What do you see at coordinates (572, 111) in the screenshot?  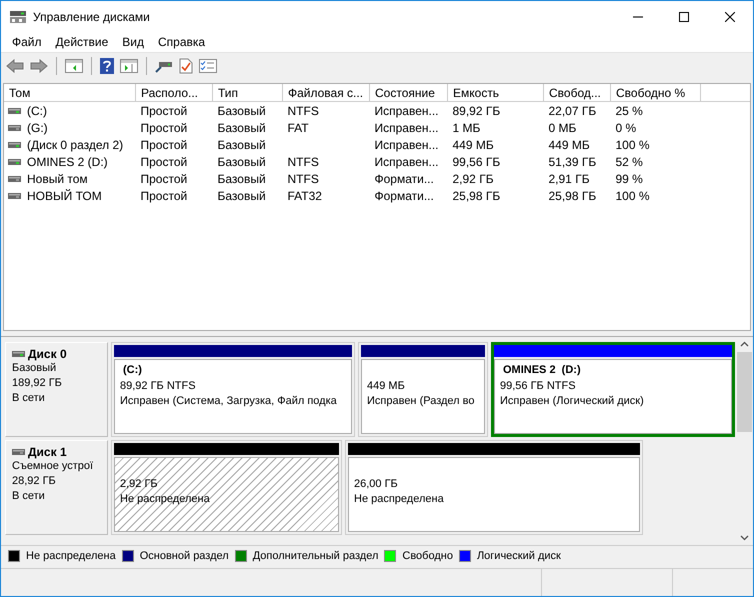 I see `table-cell: 22,07 ГБ` at bounding box center [572, 111].